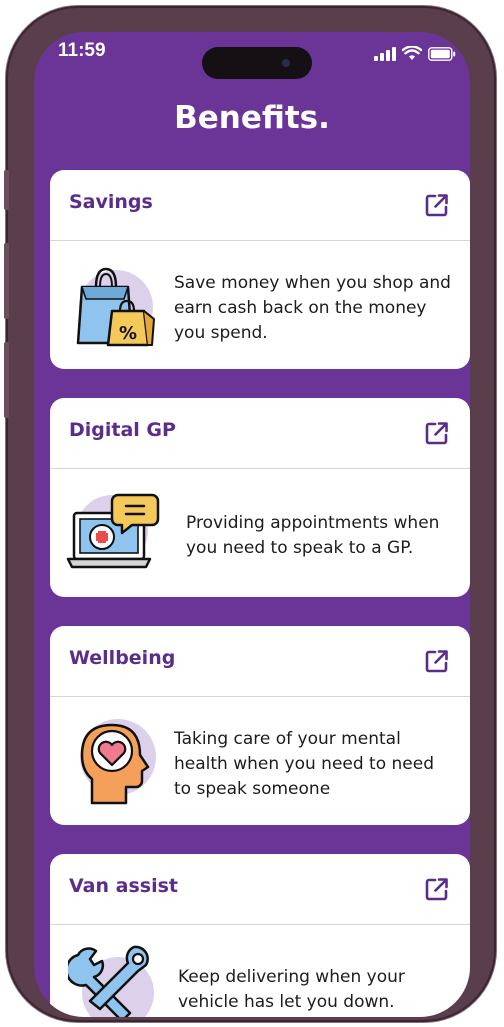  I want to click on status-bar: 11:59, so click(252, 55).